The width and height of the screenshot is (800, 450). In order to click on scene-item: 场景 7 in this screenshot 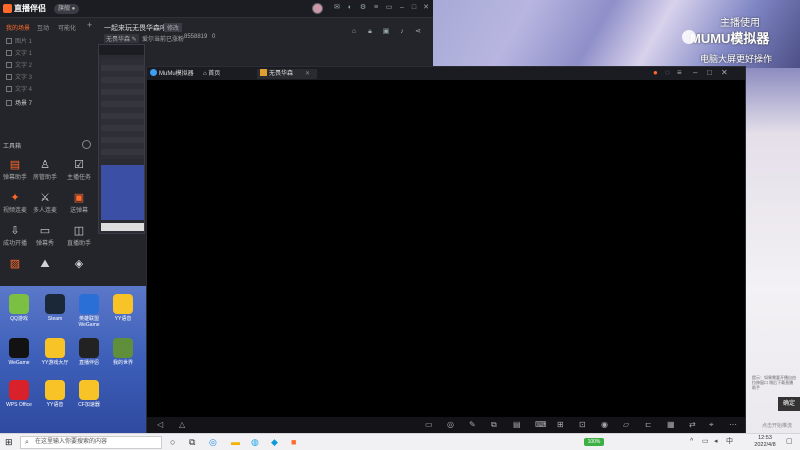, I will do `click(49, 104)`.